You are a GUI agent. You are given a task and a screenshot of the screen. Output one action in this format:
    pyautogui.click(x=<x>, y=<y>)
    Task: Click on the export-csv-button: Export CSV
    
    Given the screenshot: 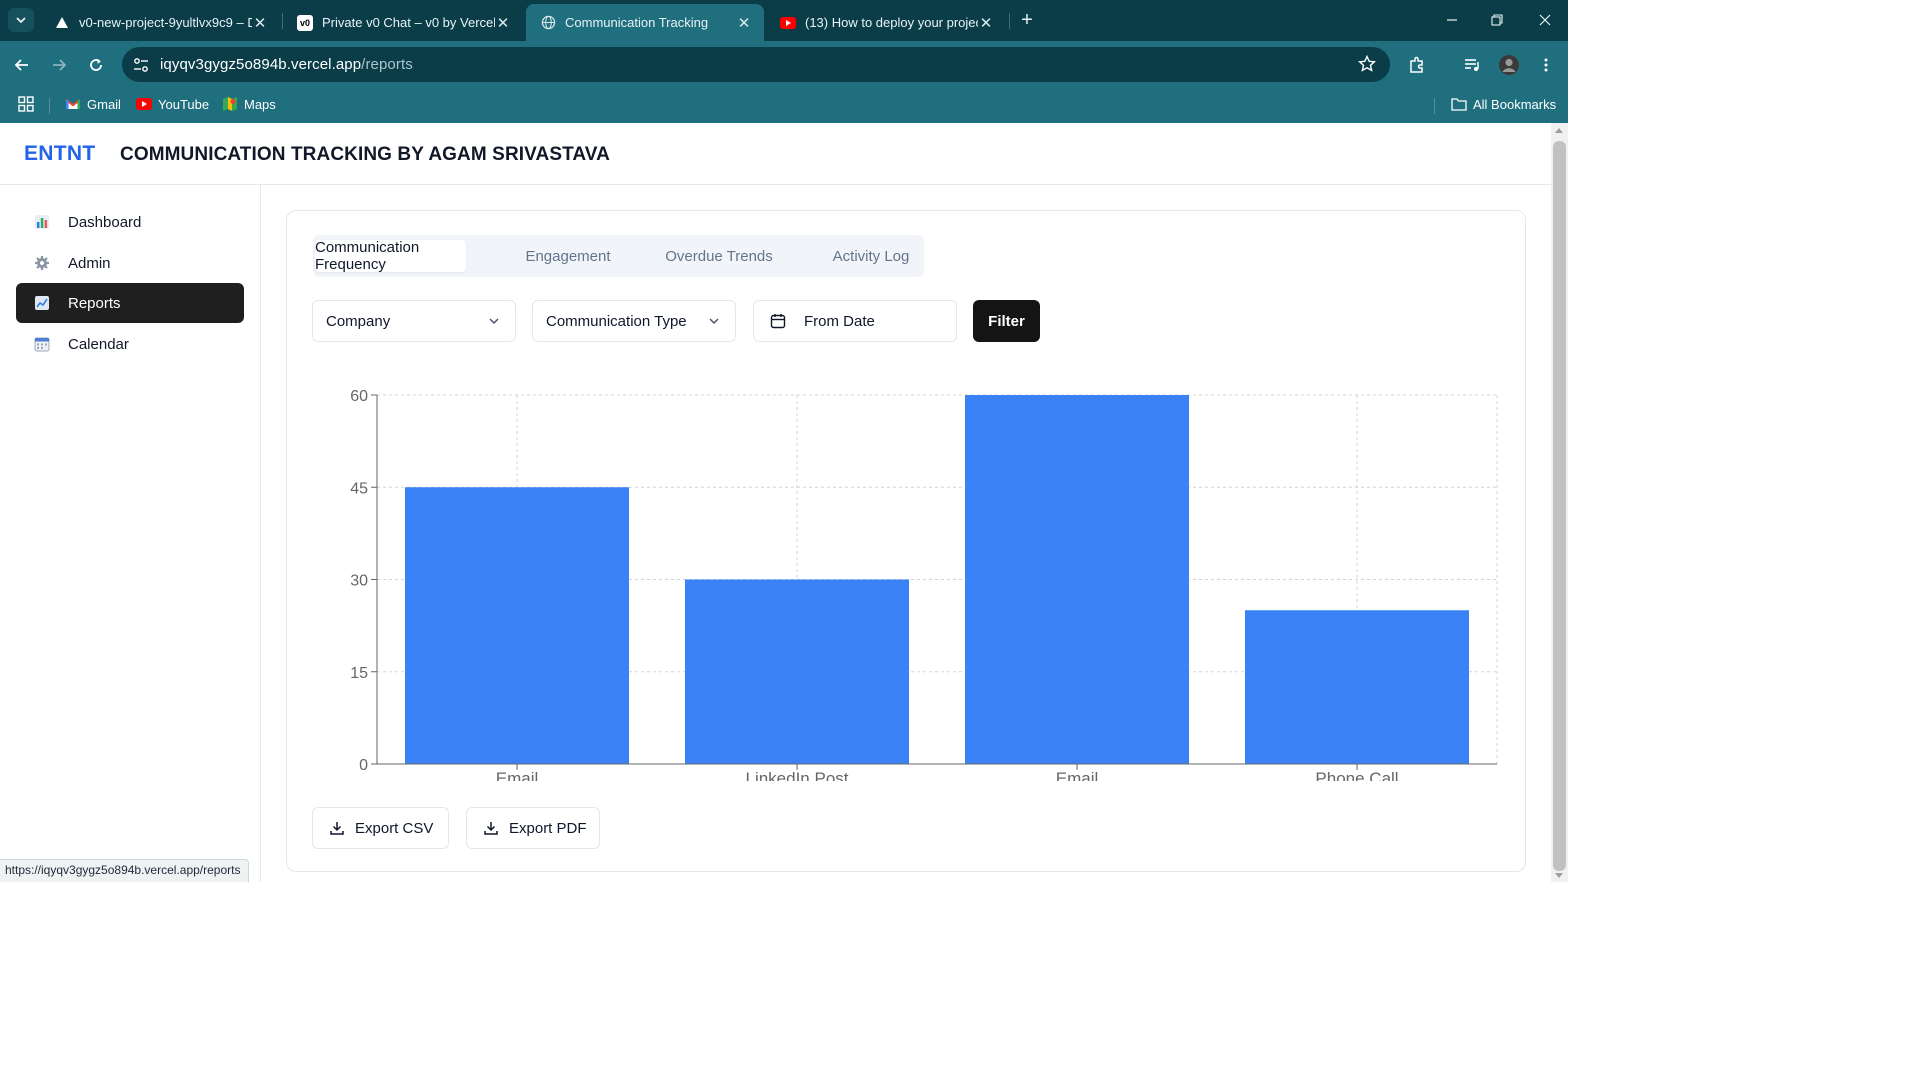 What is the action you would take?
    pyautogui.click(x=380, y=828)
    